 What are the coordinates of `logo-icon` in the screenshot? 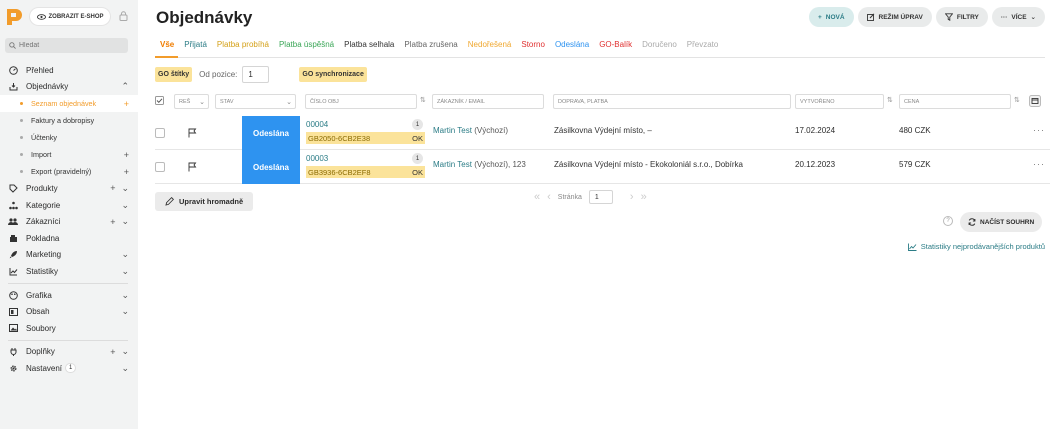 It's located at (14, 17).